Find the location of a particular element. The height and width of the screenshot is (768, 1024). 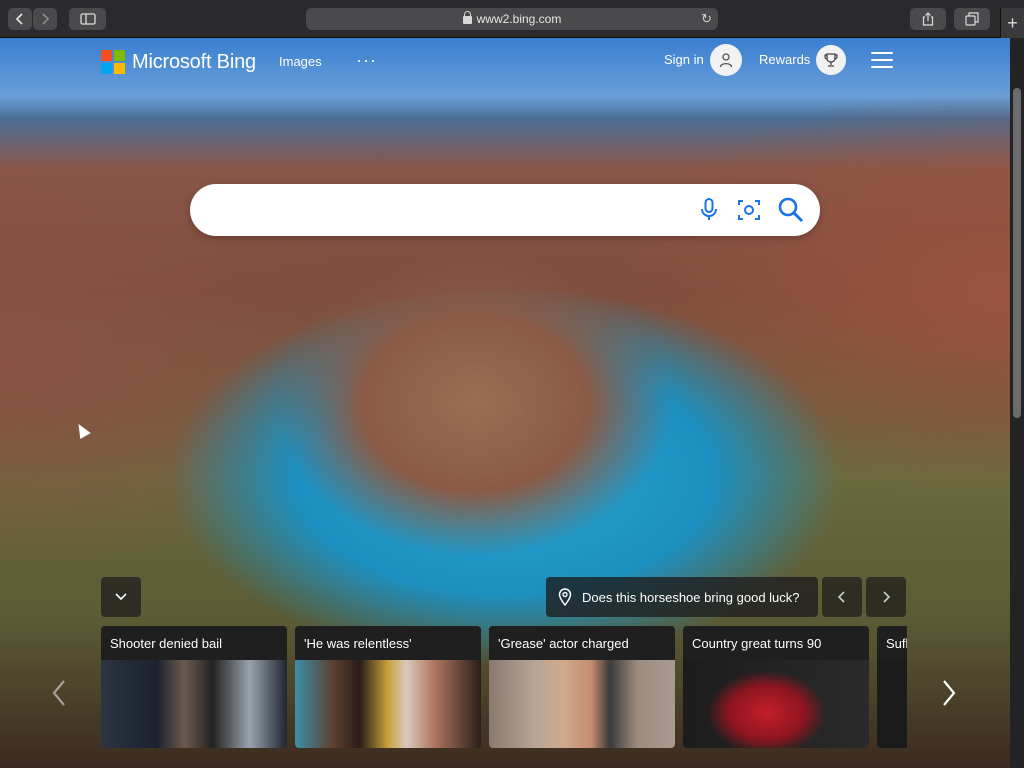

browser-toolbar: www2.bing.com ↻ + is located at coordinates (512, 19).